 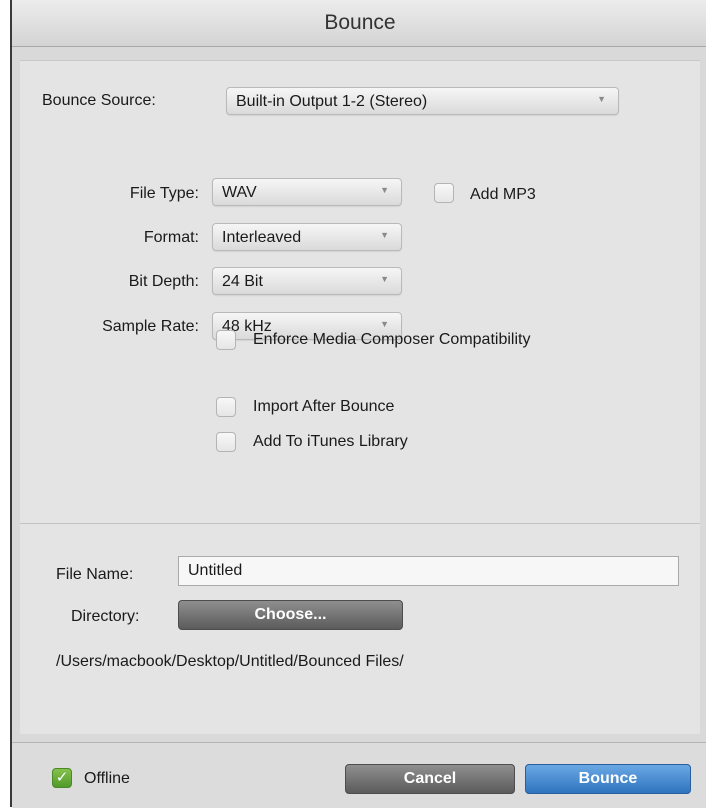 What do you see at coordinates (242, 281) in the screenshot?
I see `bit-depth-value: 24 Bit` at bounding box center [242, 281].